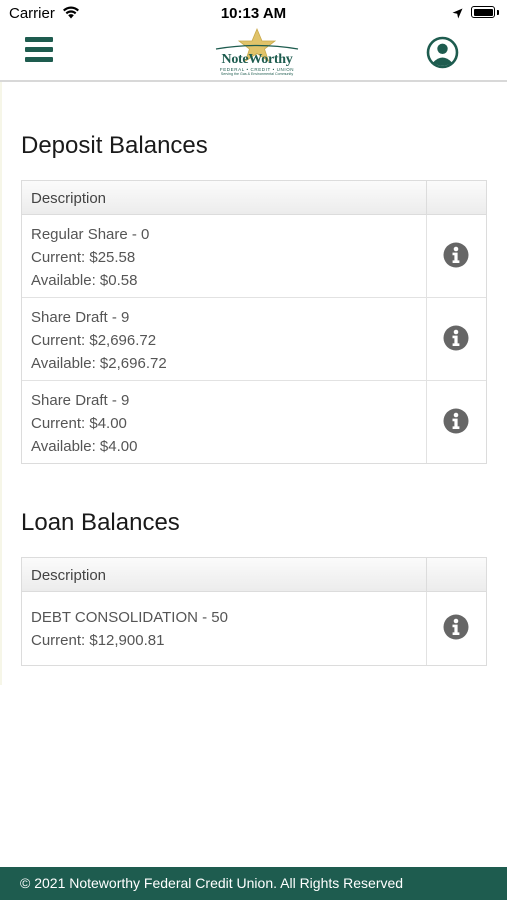 The width and height of the screenshot is (507, 900). I want to click on available-balance: Available: $0.58, so click(84, 280).